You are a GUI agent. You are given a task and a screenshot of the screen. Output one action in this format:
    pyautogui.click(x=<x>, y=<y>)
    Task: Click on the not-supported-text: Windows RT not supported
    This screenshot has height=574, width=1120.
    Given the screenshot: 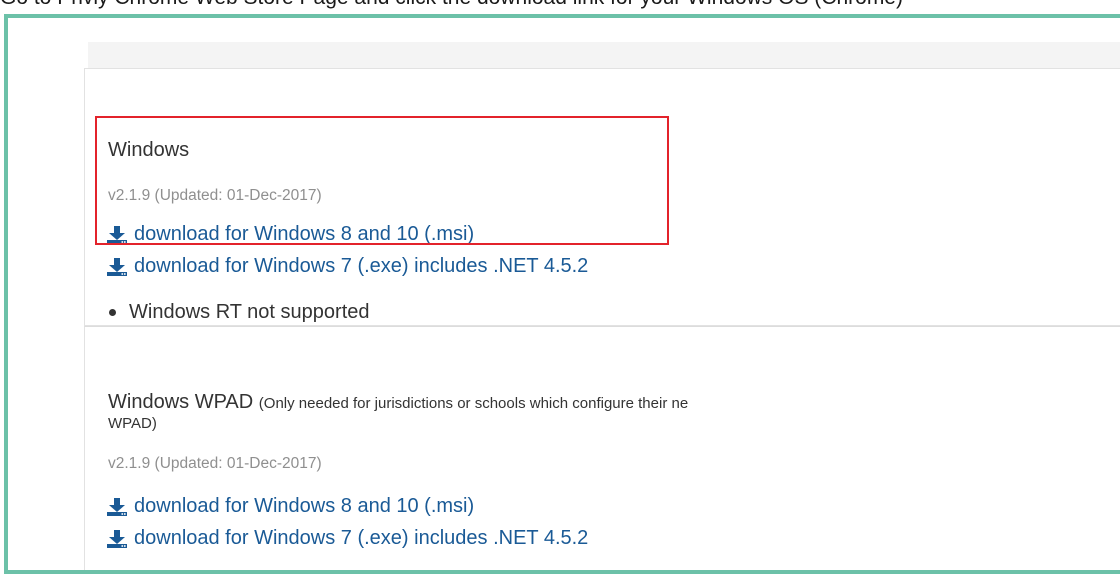 What is the action you would take?
    pyautogui.click(x=249, y=312)
    